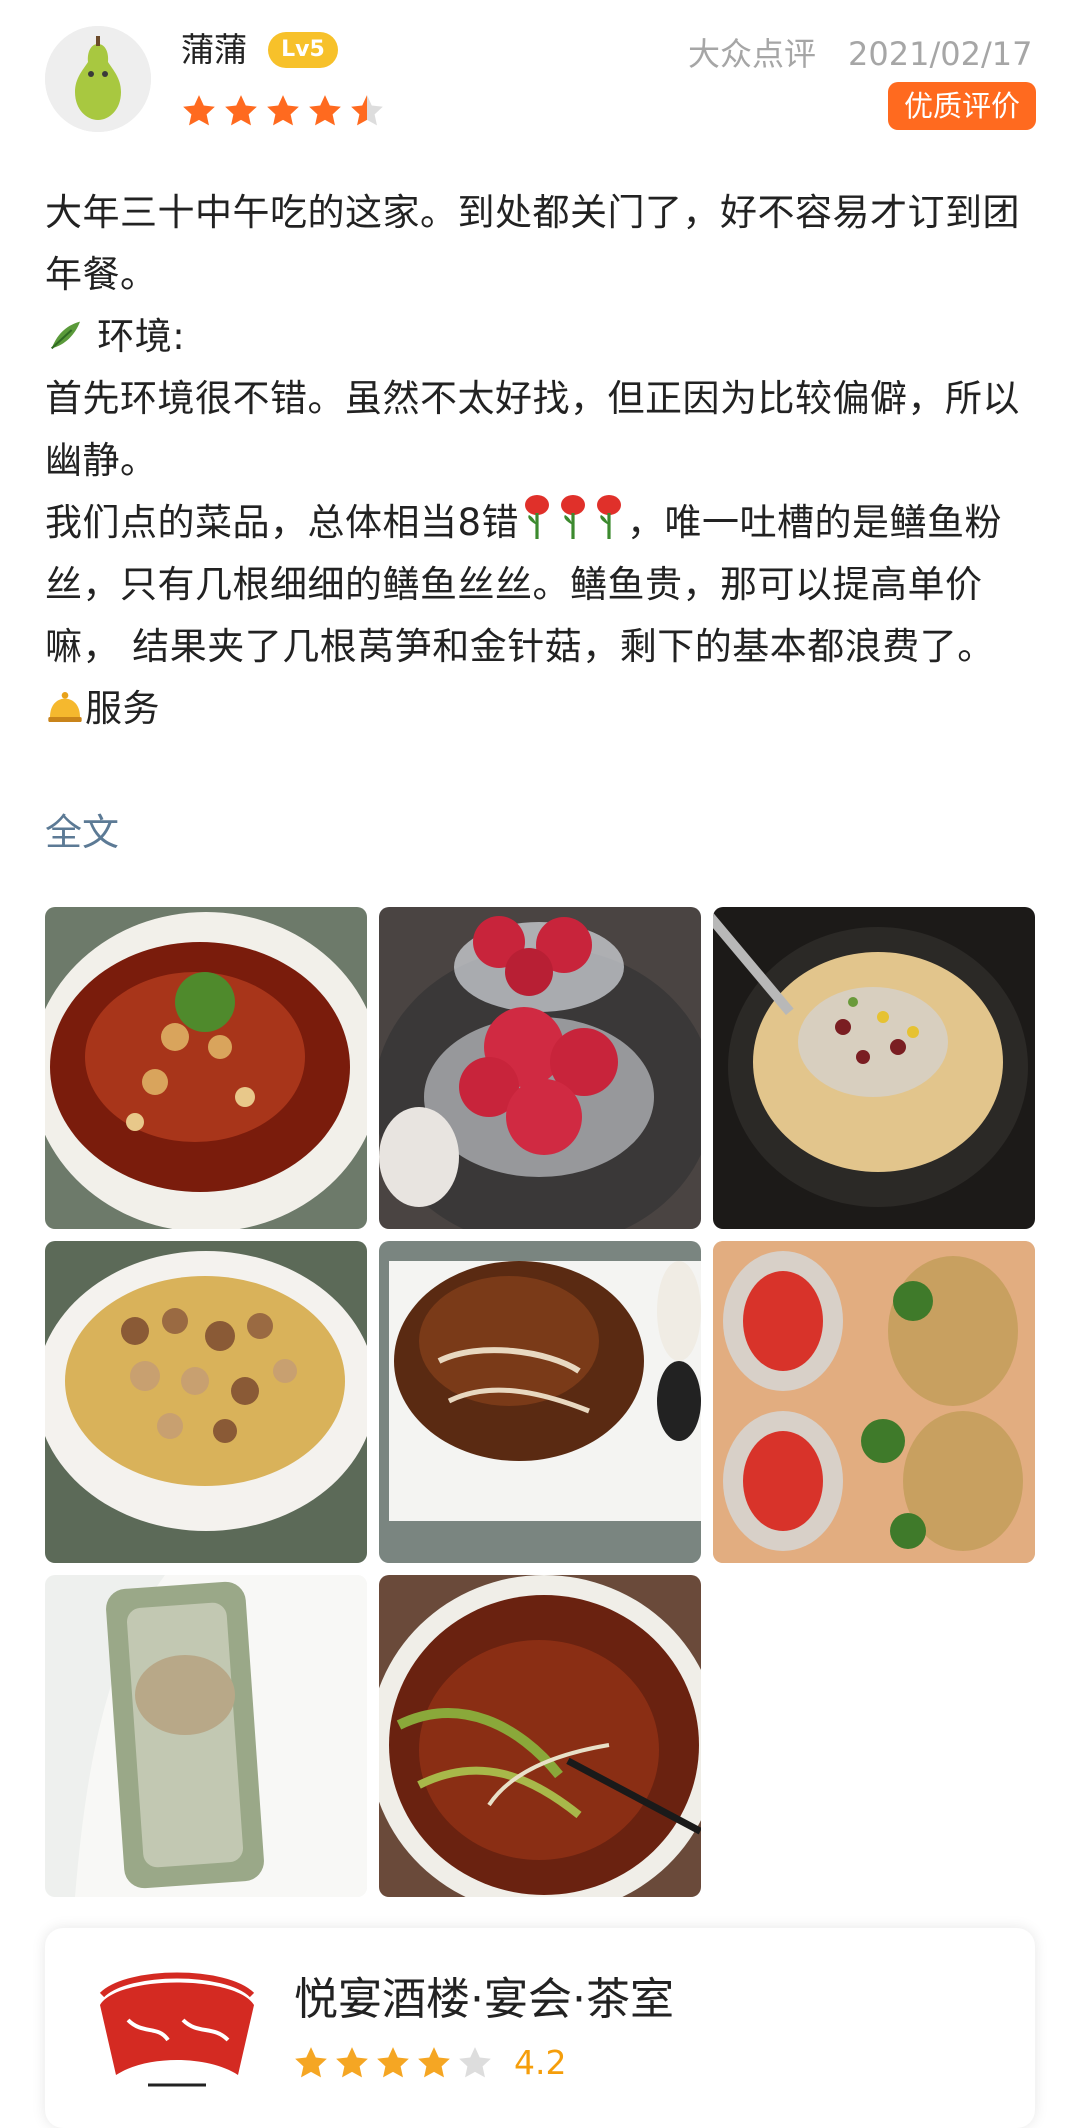 The width and height of the screenshot is (1080, 2128). I want to click on quality-review-badge: 优质评价, so click(962, 106).